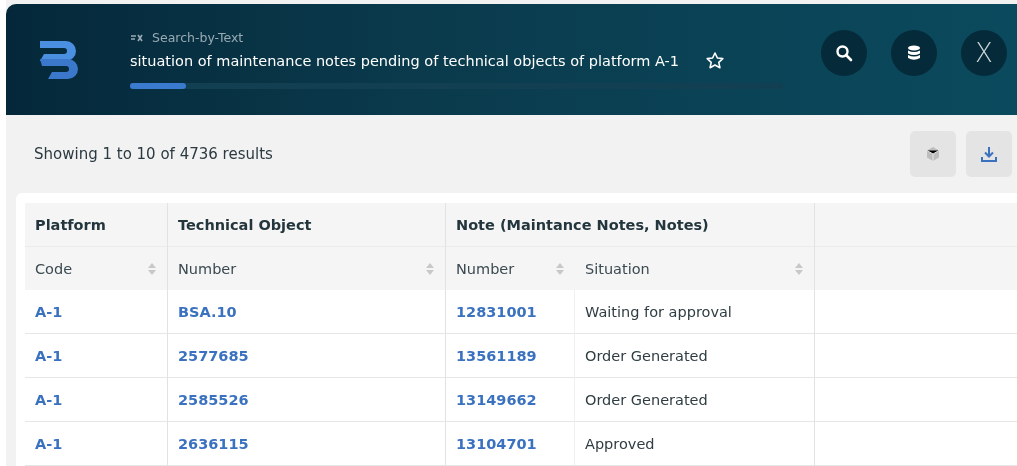 This screenshot has width=1017, height=466. Describe the element at coordinates (496, 443) in the screenshot. I see `table-link: 13104701` at that location.